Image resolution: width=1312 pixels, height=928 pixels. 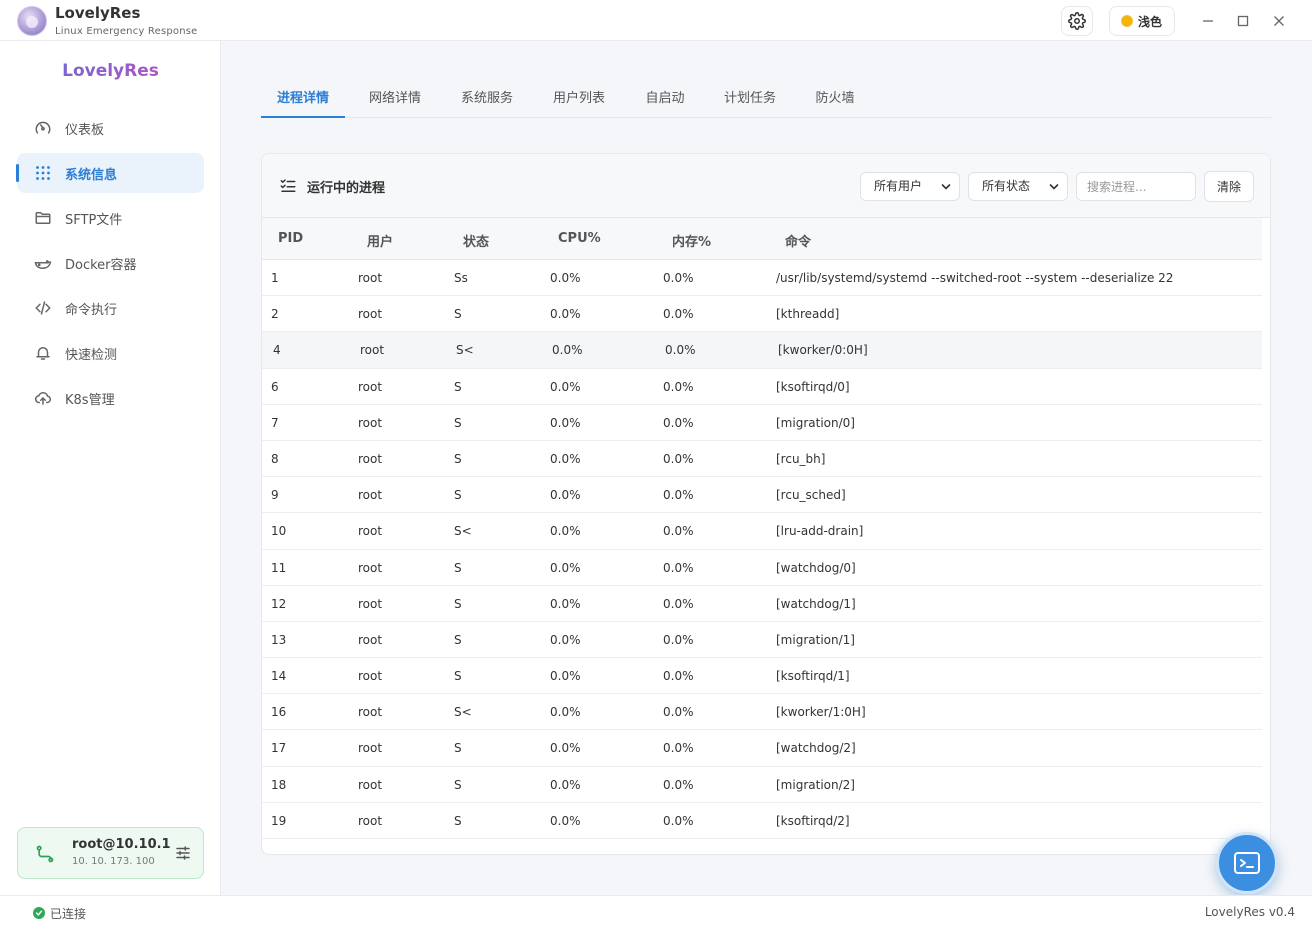 I want to click on table-row: 7 root S 0.0% 0.0% [migration/0], so click(x=762, y=422).